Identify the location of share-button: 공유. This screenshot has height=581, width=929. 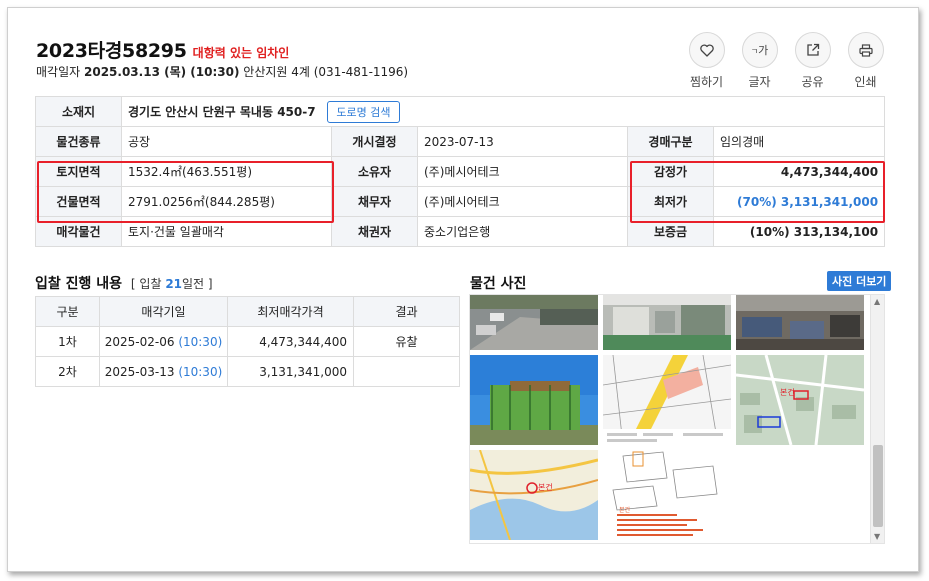
(812, 61).